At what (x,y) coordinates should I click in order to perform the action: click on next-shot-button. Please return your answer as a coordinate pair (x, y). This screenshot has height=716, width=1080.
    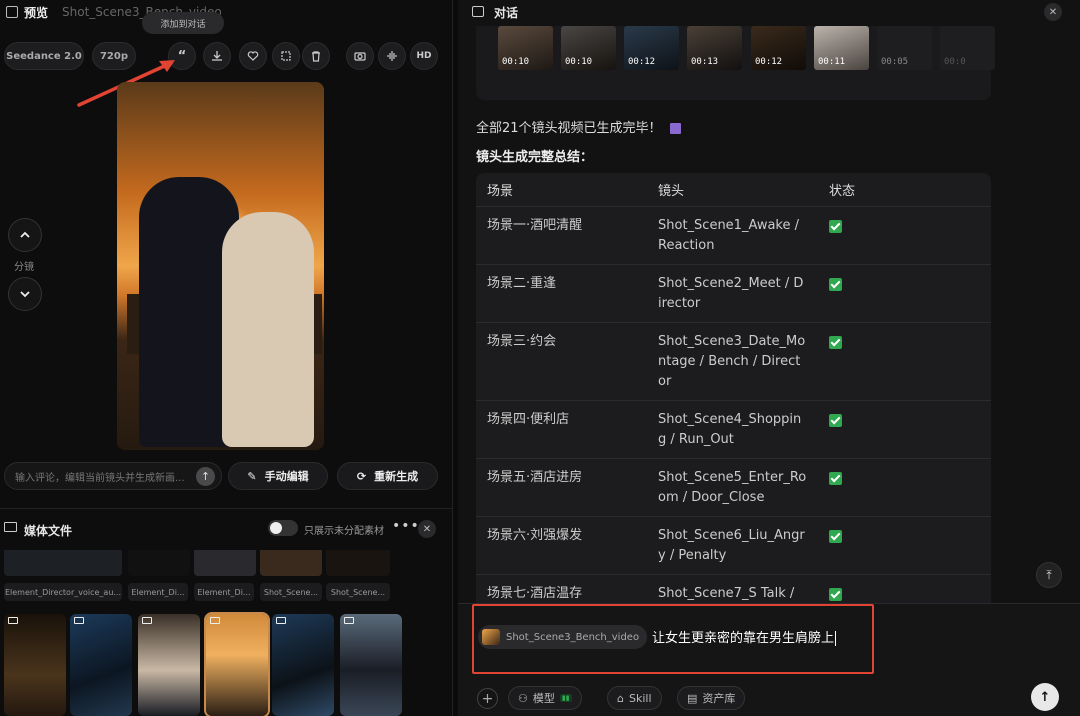
    Looking at the image, I should click on (25, 294).